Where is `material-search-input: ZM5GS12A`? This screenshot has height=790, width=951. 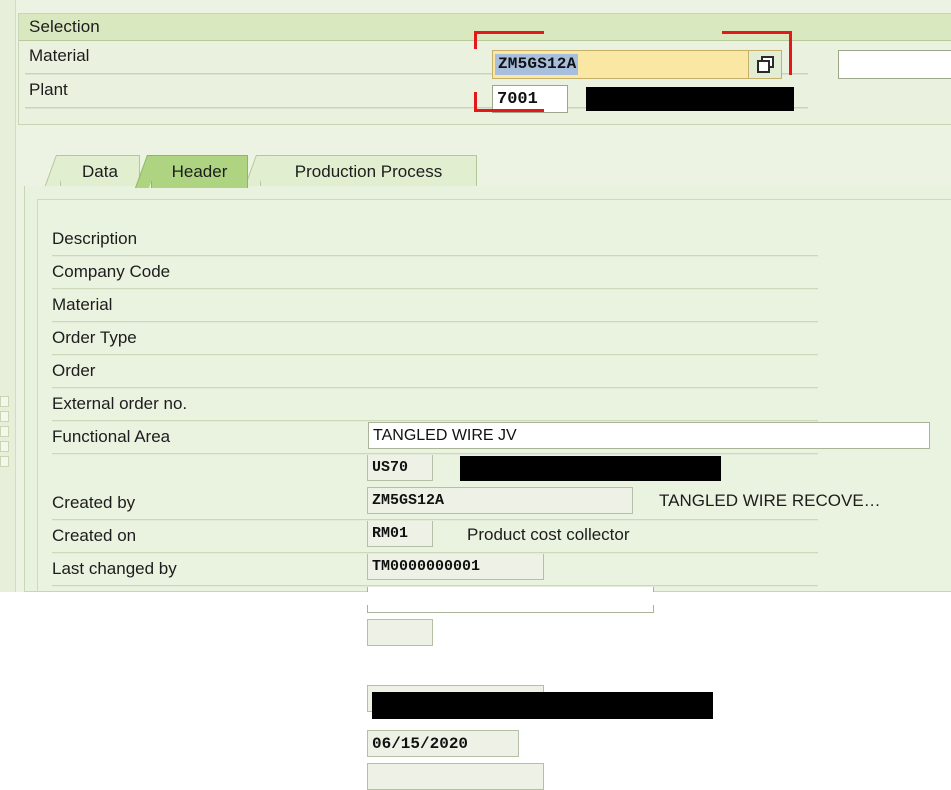
material-search-input: ZM5GS12A is located at coordinates (637, 64).